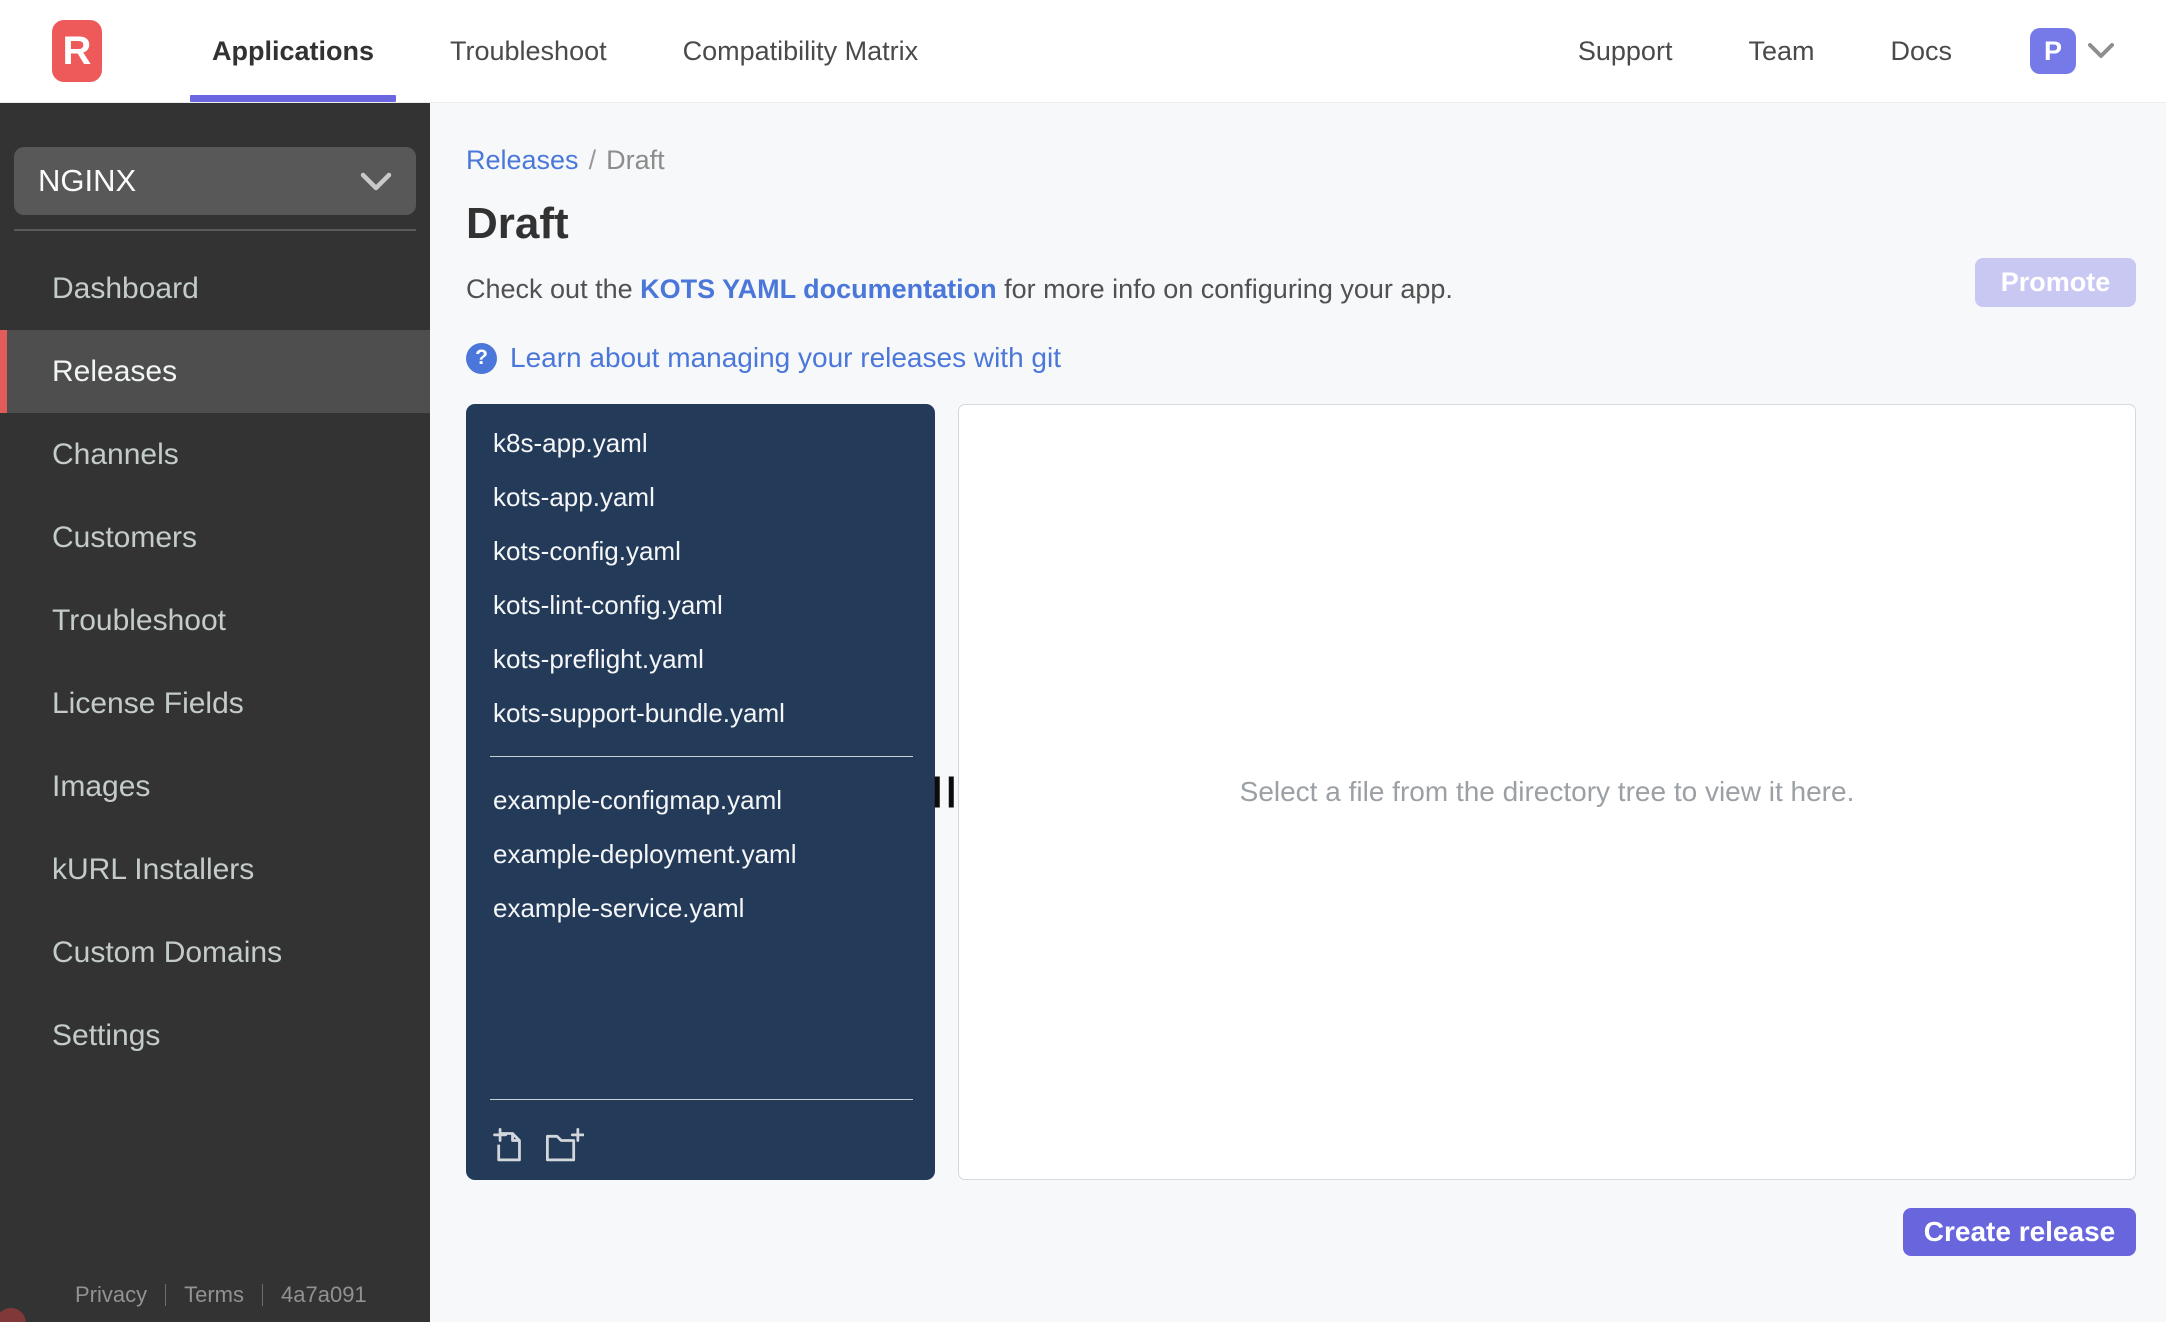 This screenshot has height=1322, width=2166. I want to click on tree-file-kots-app: kots-app.yaml, so click(700, 497).